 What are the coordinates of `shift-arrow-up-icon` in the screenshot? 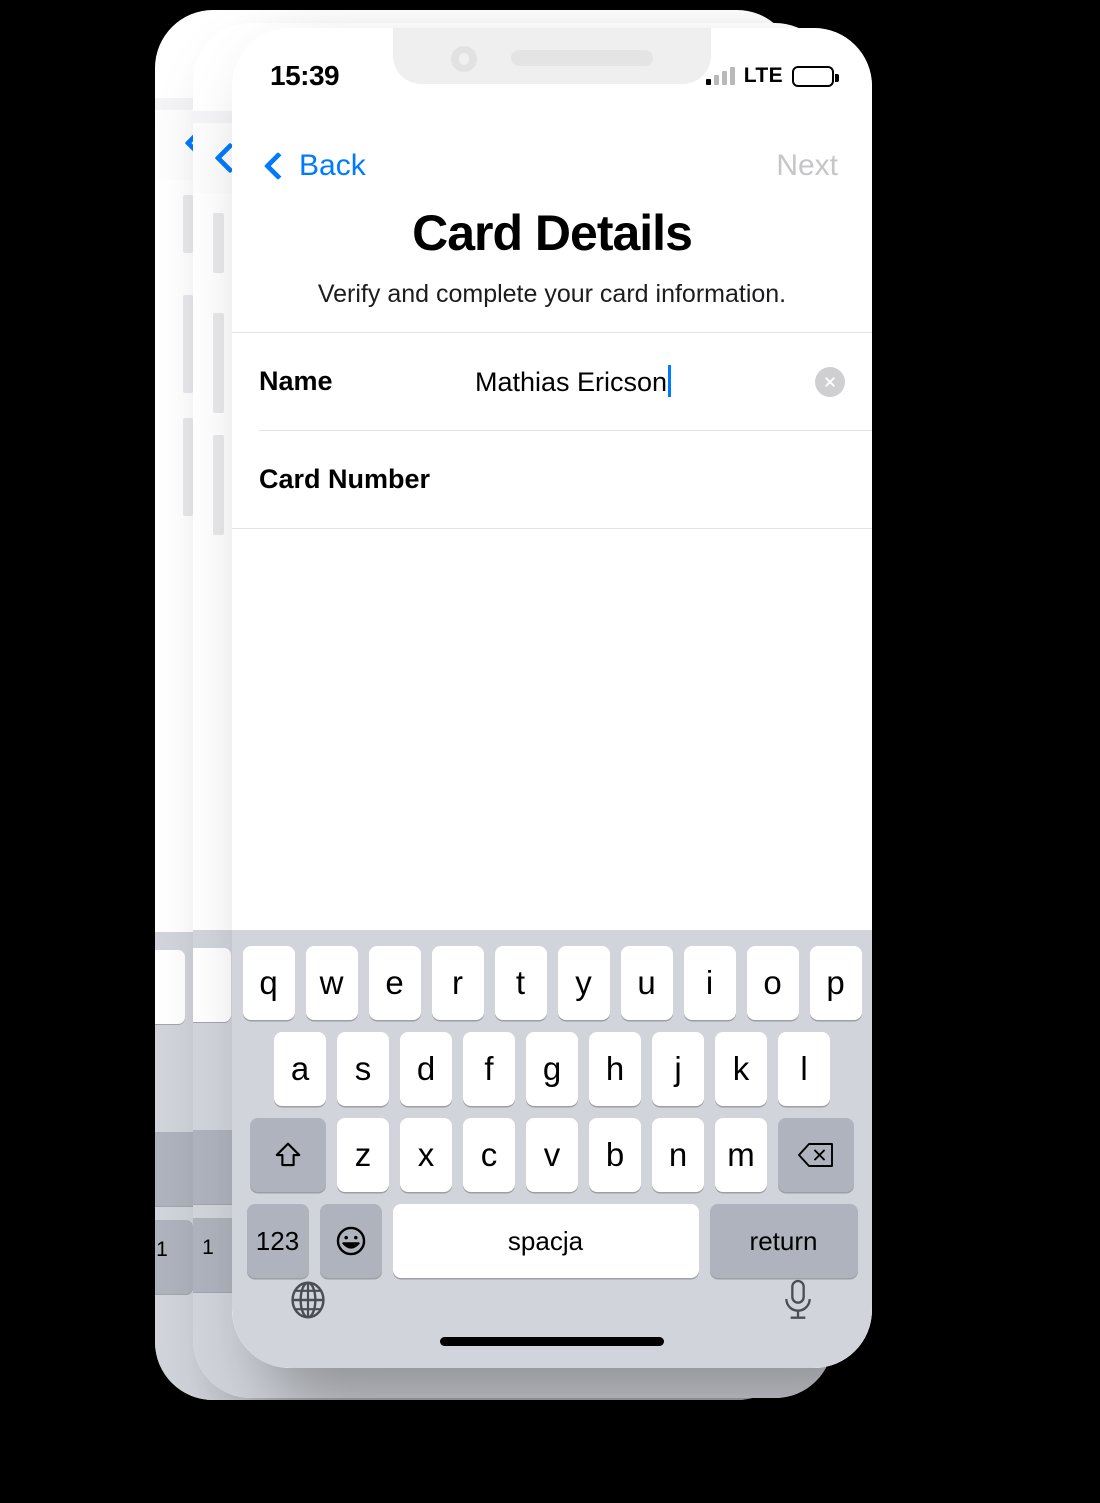 It's located at (288, 1155).